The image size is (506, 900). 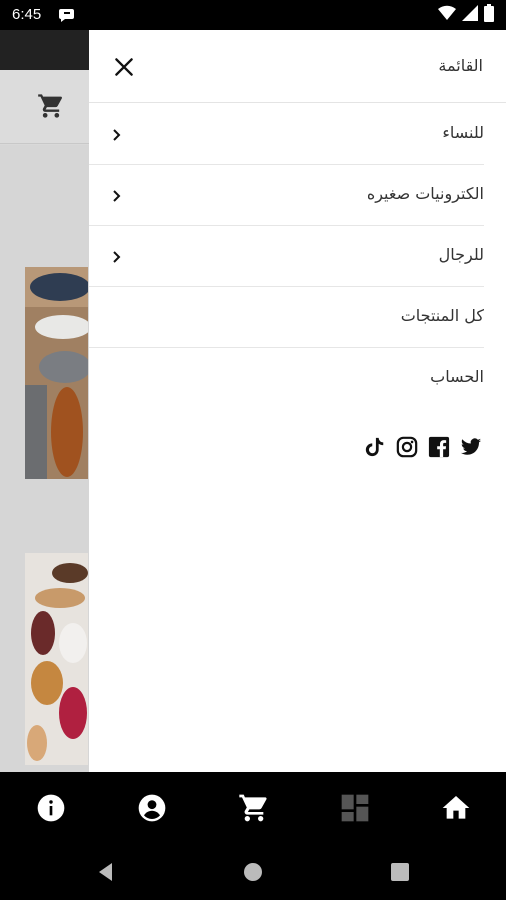 What do you see at coordinates (439, 447) in the screenshot?
I see `facebook-icon` at bounding box center [439, 447].